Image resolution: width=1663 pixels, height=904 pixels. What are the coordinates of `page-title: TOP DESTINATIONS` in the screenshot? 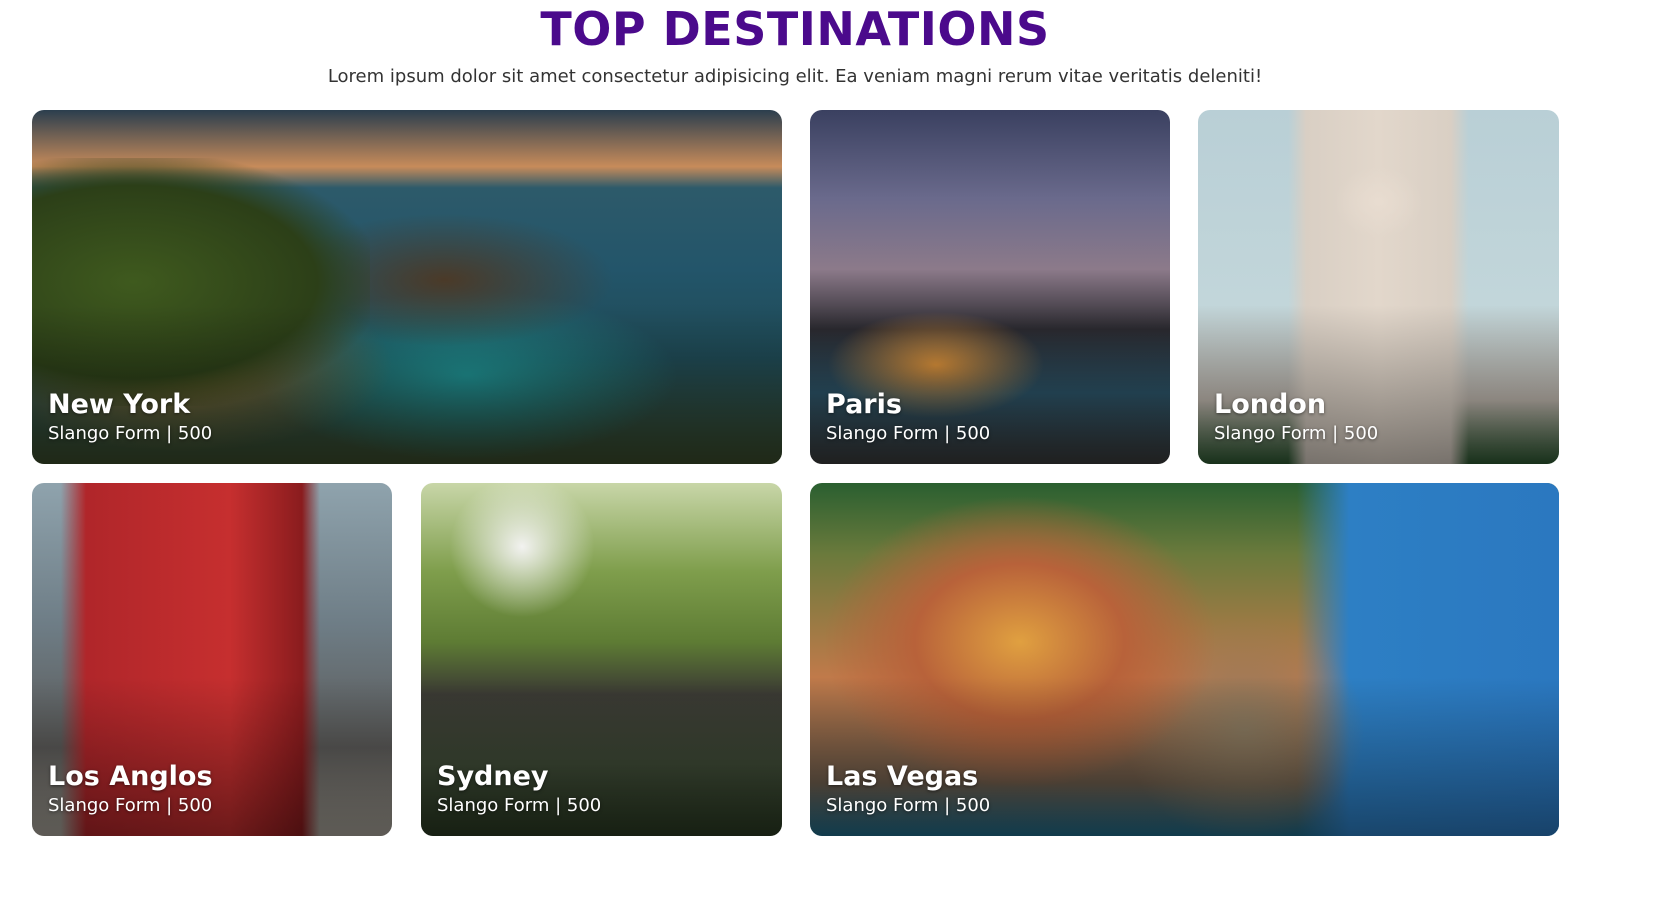 It's located at (795, 29).